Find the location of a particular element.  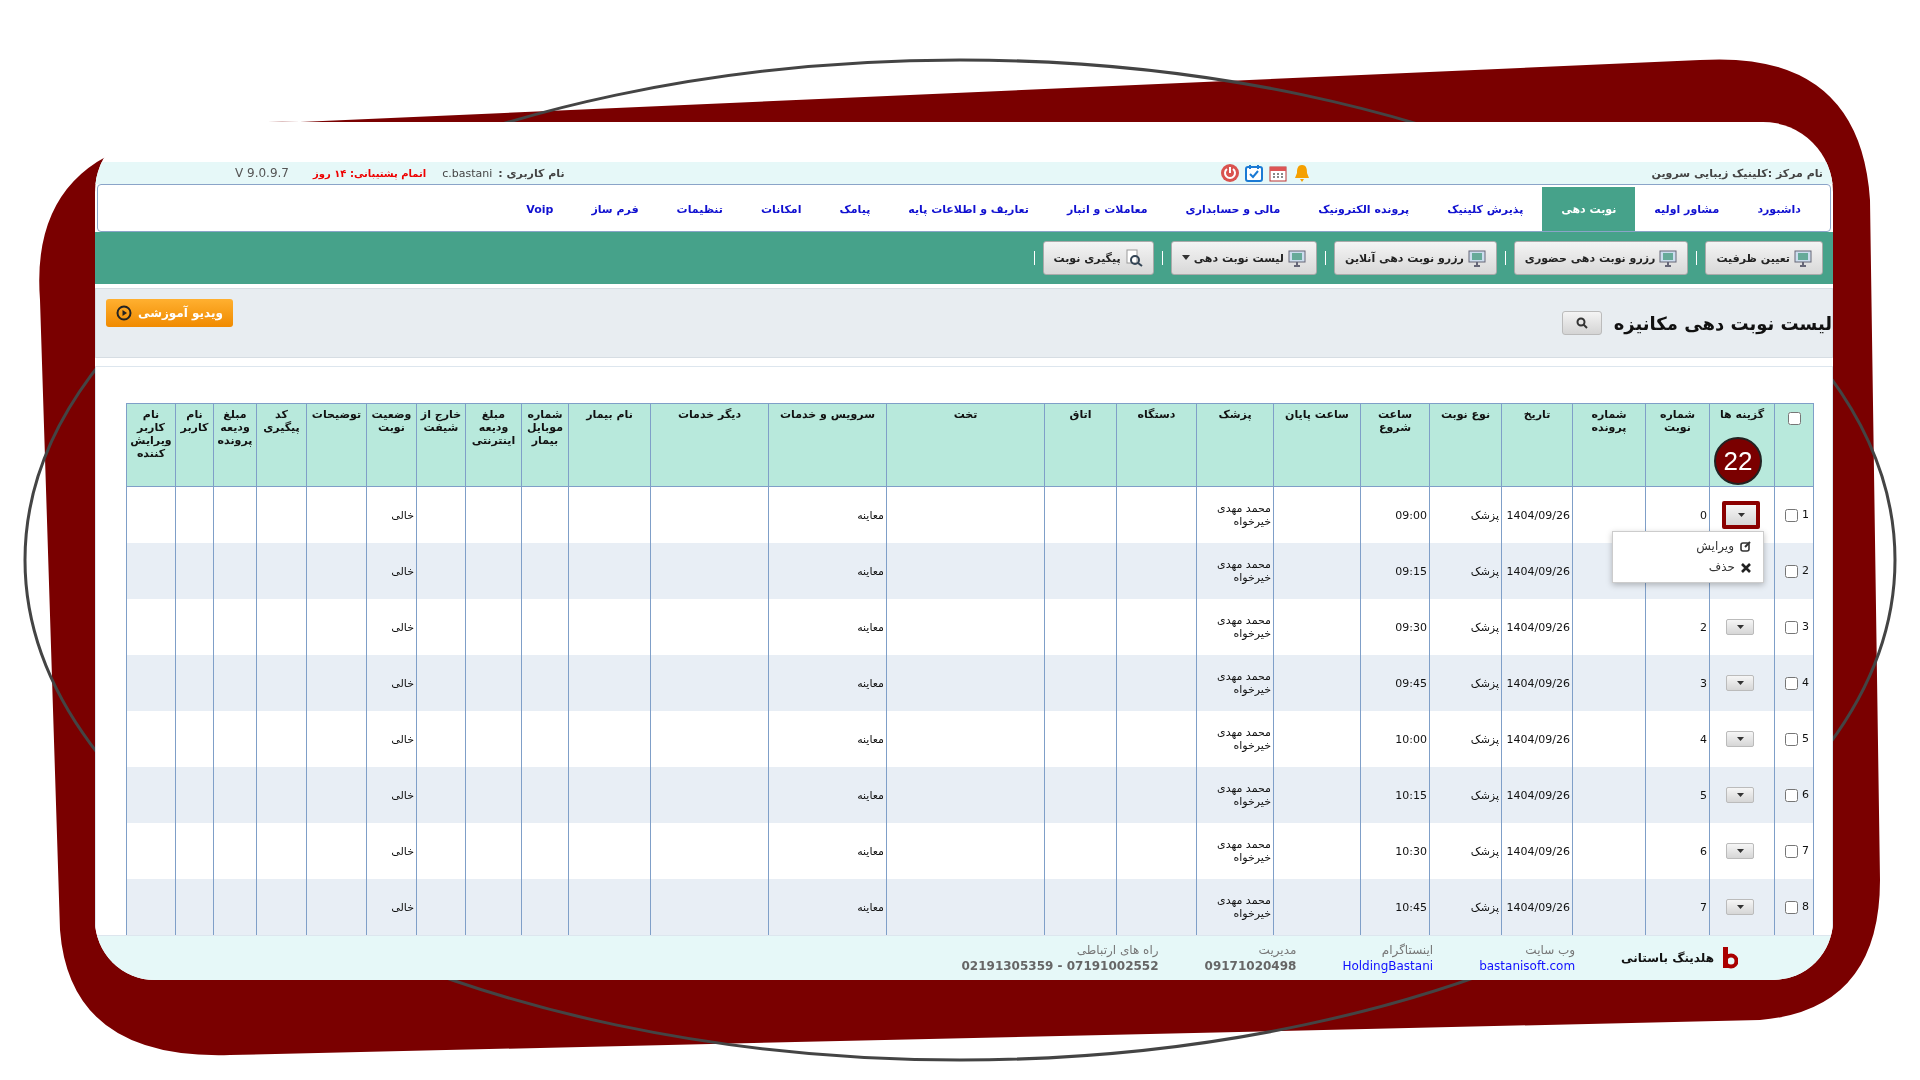

menu-tab: مشاور اولیه is located at coordinates (1687, 209).